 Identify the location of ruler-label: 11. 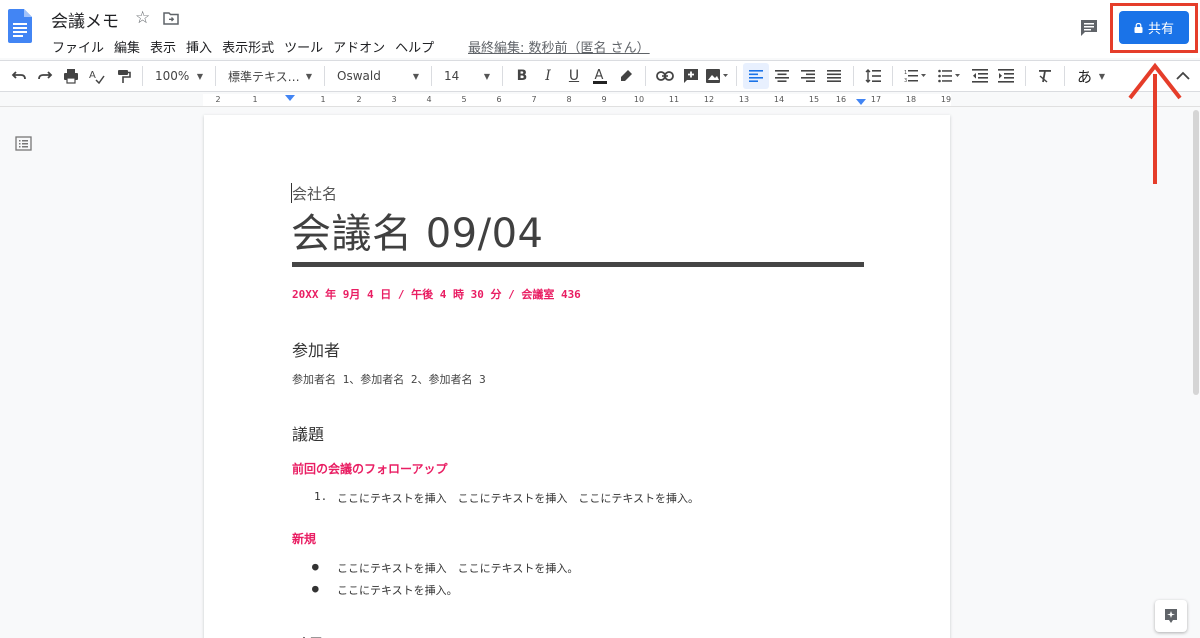
(674, 99).